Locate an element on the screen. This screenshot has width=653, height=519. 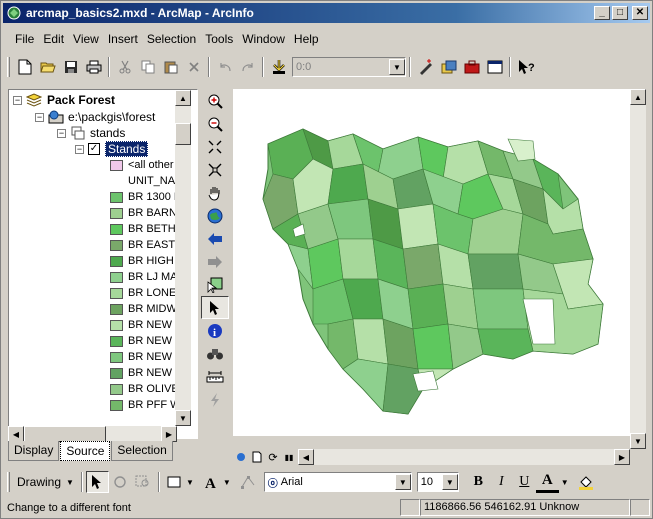
italic-button: I is located at coordinates (501, 482).